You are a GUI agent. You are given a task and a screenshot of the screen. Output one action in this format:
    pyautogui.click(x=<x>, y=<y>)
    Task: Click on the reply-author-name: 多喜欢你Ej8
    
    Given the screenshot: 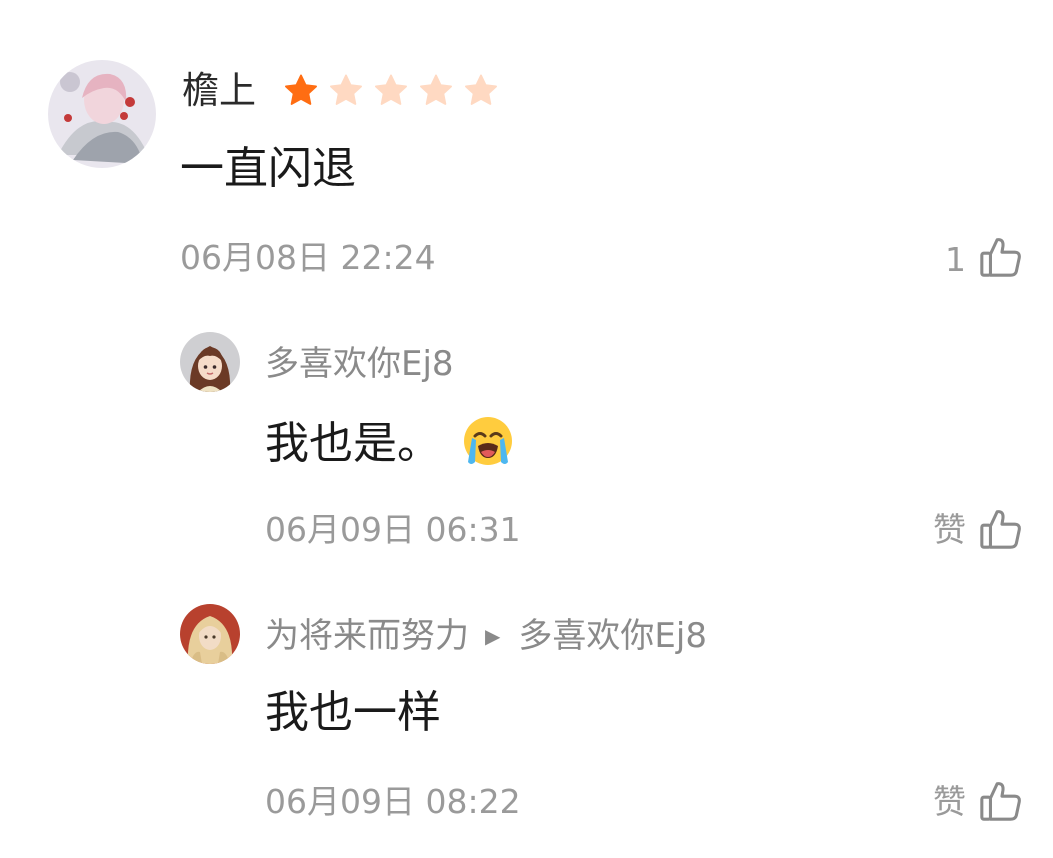 What is the action you would take?
    pyautogui.click(x=359, y=364)
    